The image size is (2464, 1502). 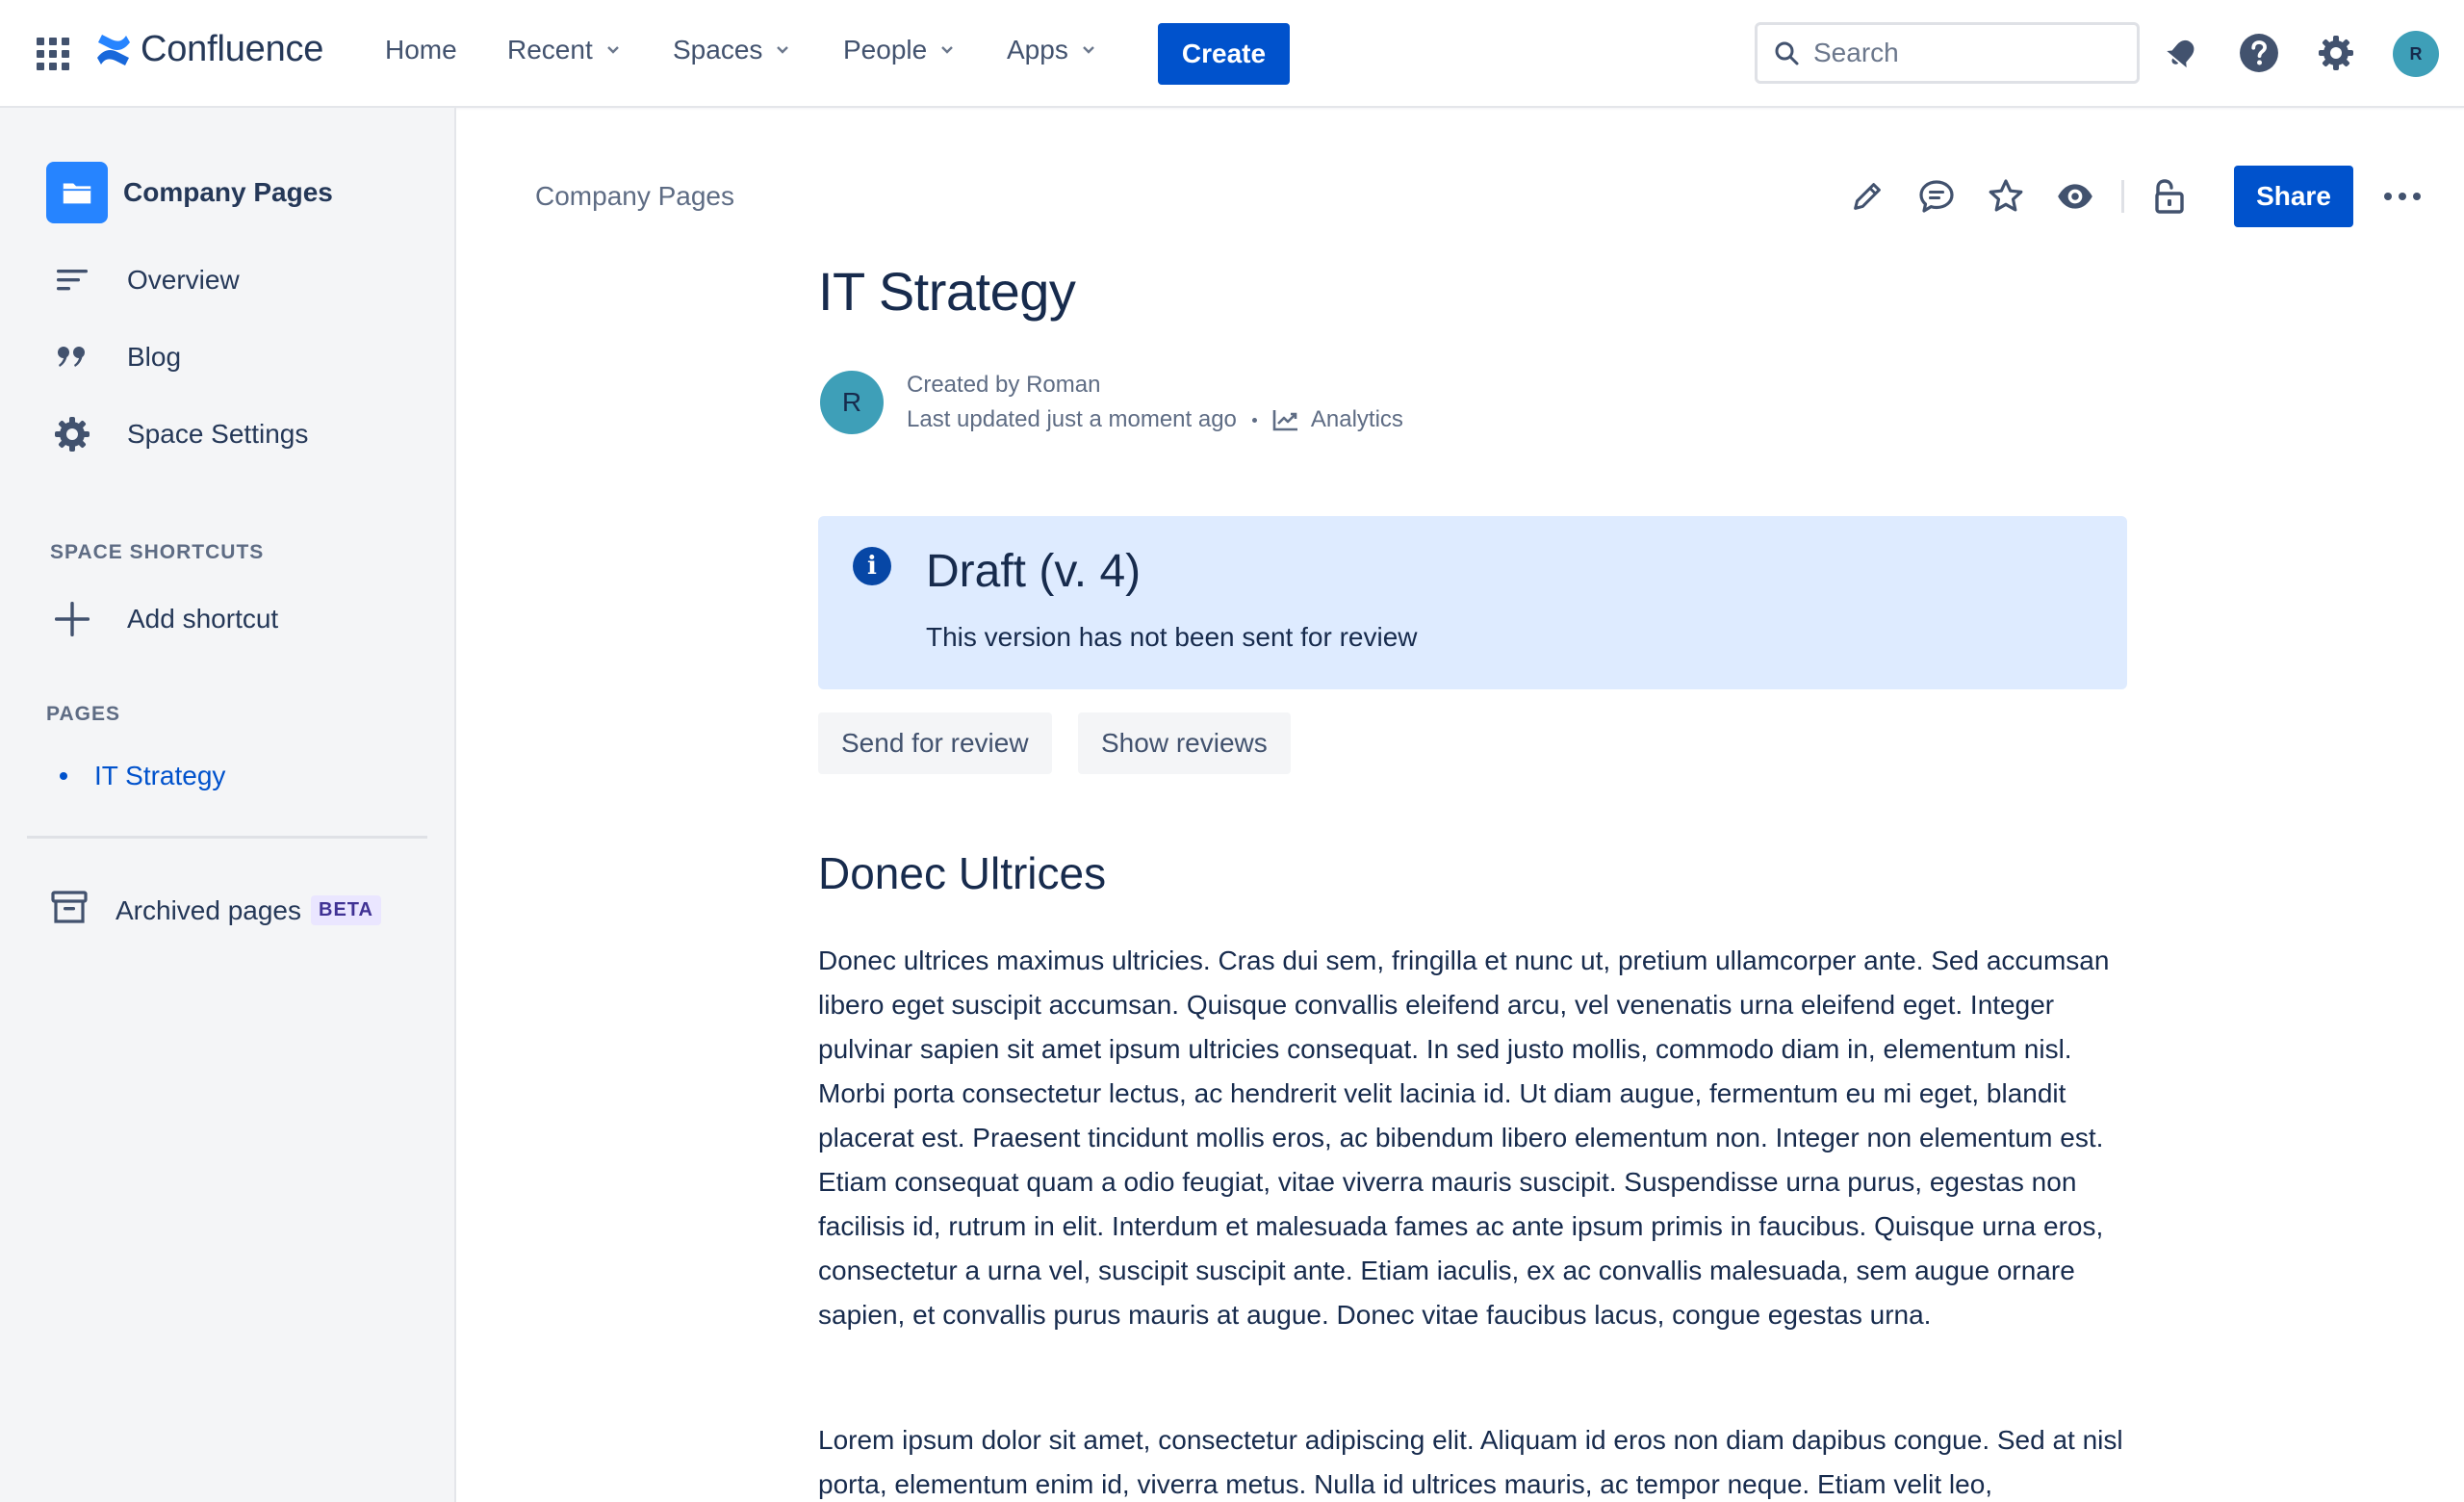 What do you see at coordinates (1224, 54) in the screenshot?
I see `create-button: Create` at bounding box center [1224, 54].